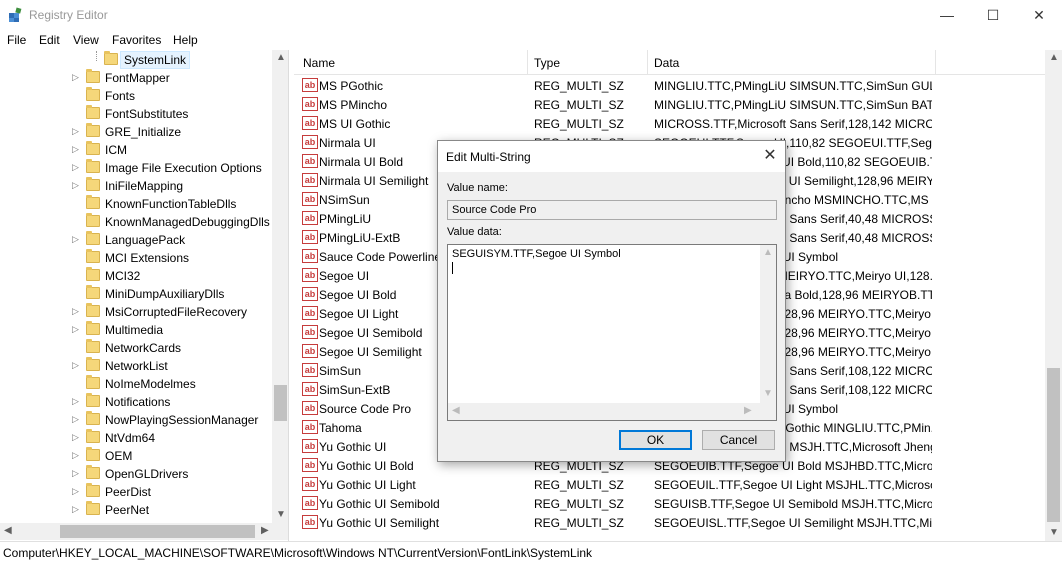 The image size is (1062, 562). Describe the element at coordinates (947, 15) in the screenshot. I see `minimize-button: —` at that location.